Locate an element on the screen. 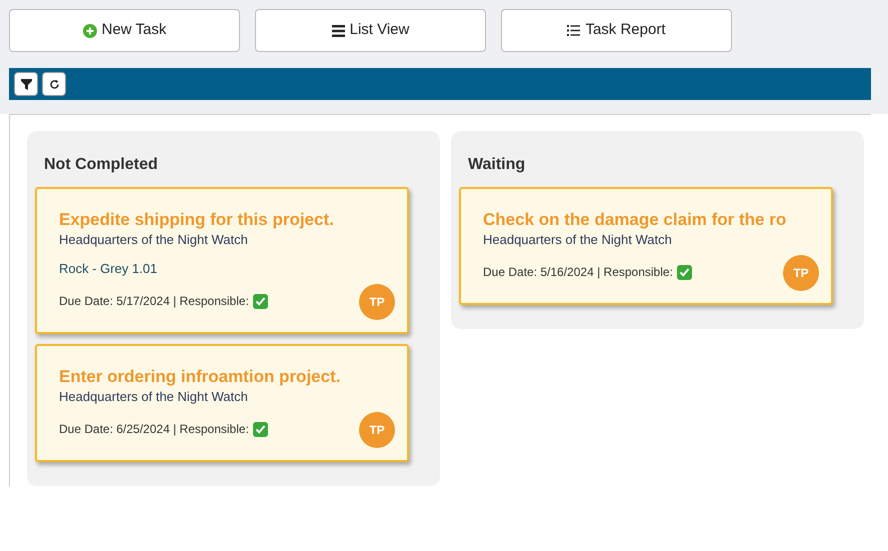  task-title: Check on the damage claim for the ro is located at coordinates (635, 220).